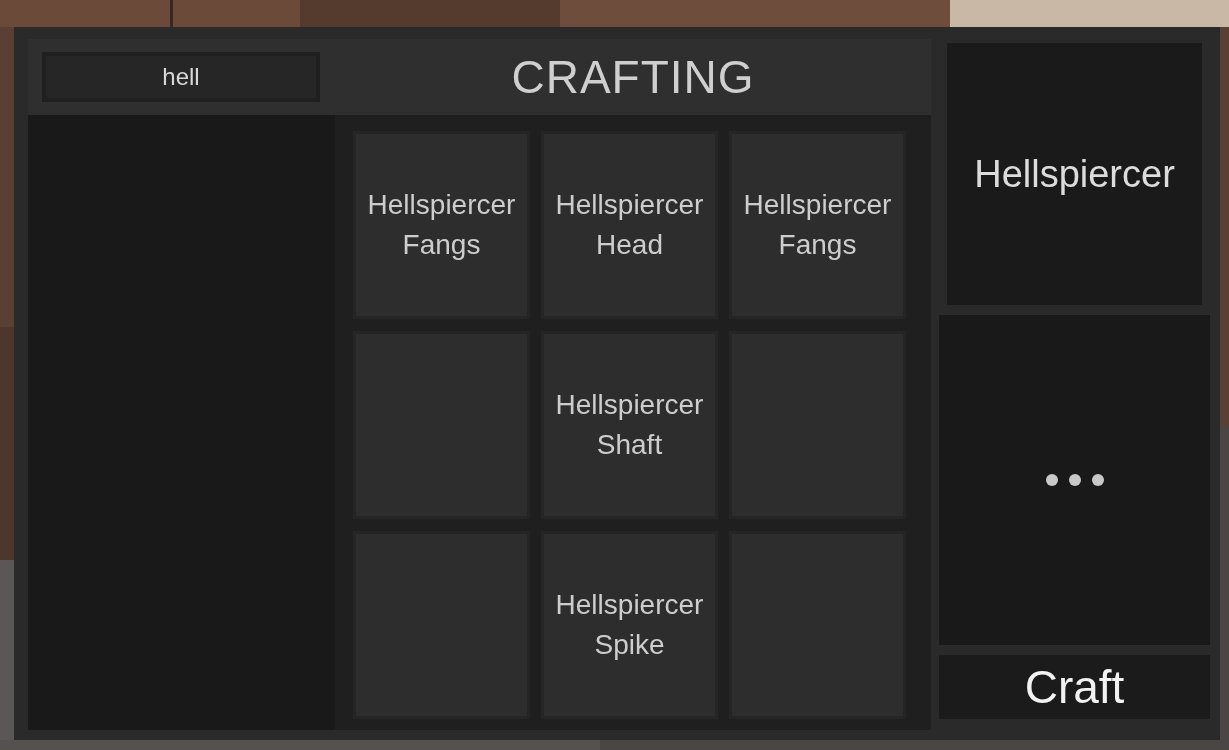  I want to click on search-field: hell, so click(181, 77).